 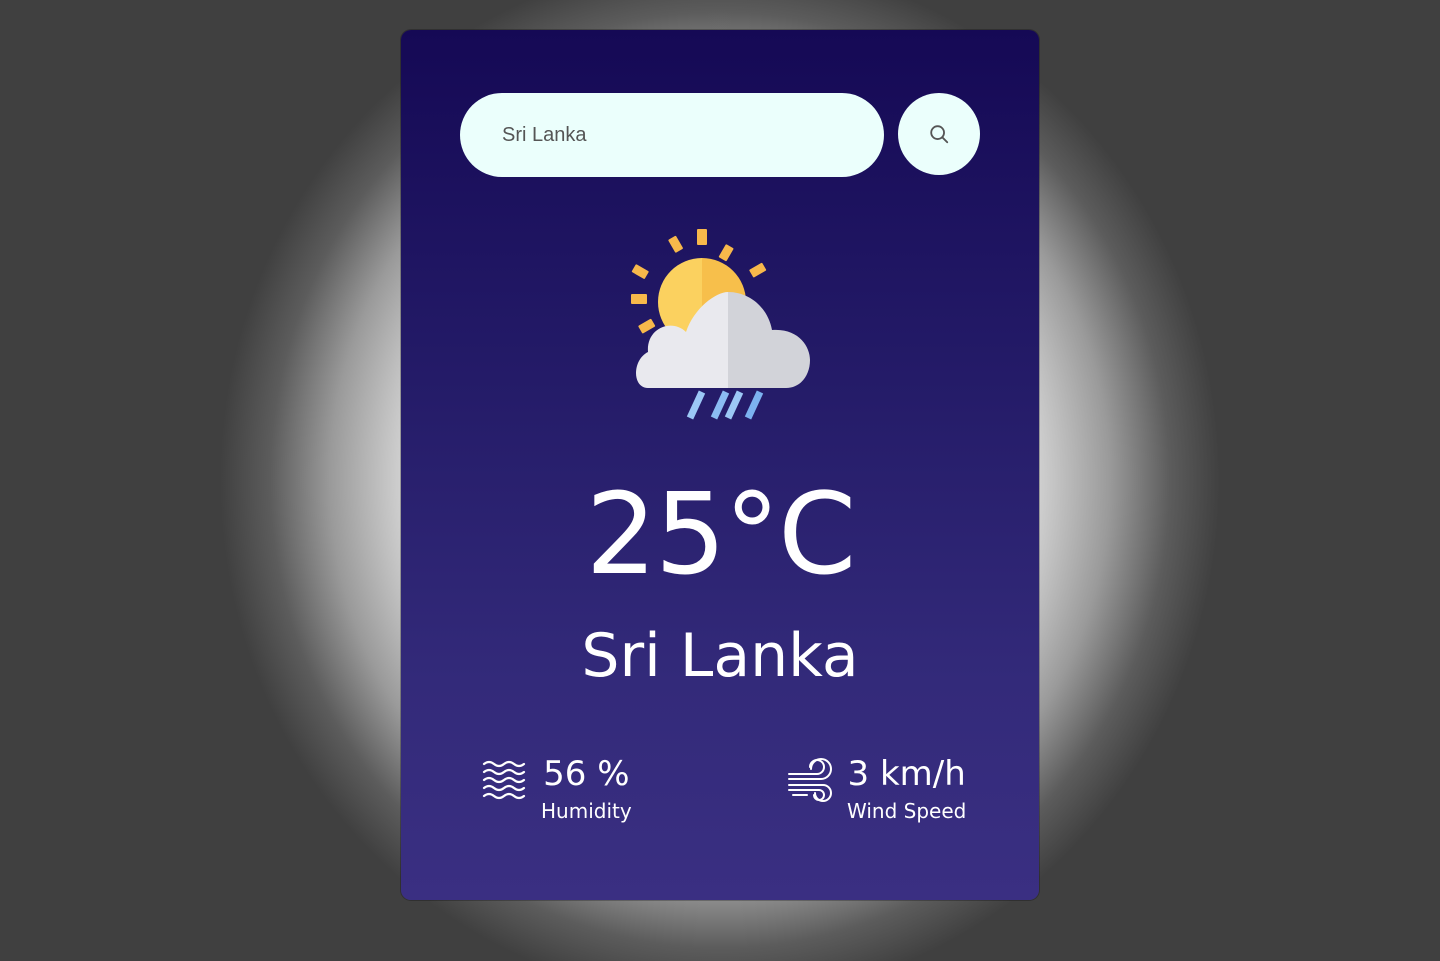 I want to click on search-icon, so click(x=939, y=134).